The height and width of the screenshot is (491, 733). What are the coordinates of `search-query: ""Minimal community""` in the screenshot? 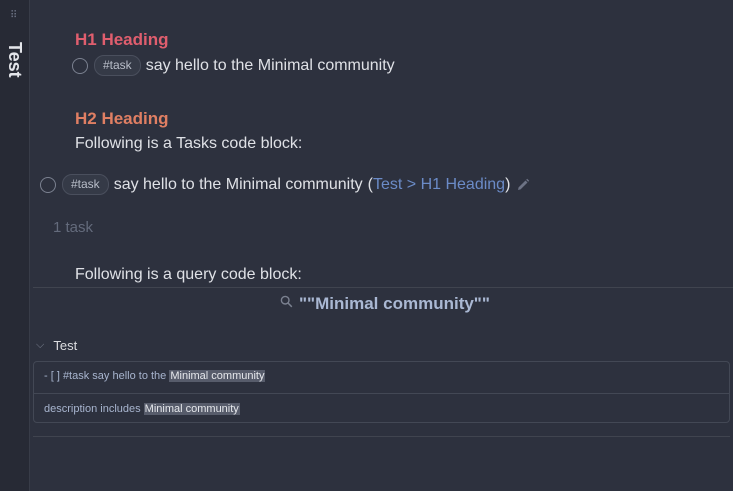 It's located at (394, 303).